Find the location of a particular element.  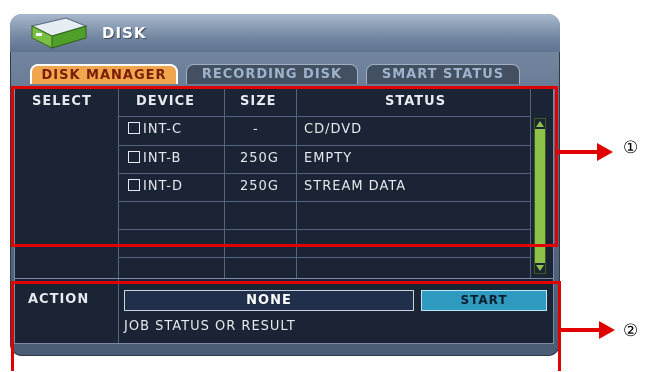

section-divider is located at coordinates (284, 278).